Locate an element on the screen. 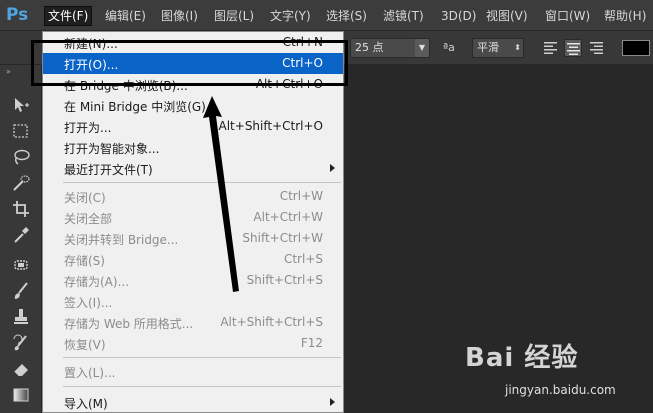 The image size is (653, 413). move-tool-icon is located at coordinates (21, 105).